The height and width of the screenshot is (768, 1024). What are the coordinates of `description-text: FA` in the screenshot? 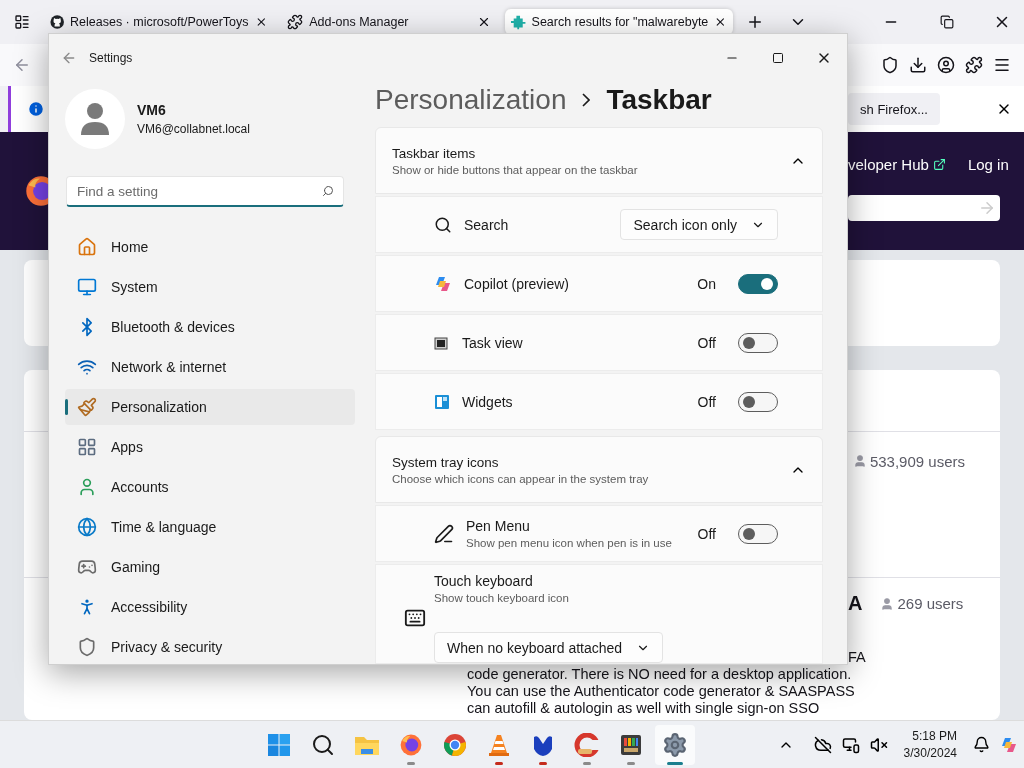 It's located at (857, 657).